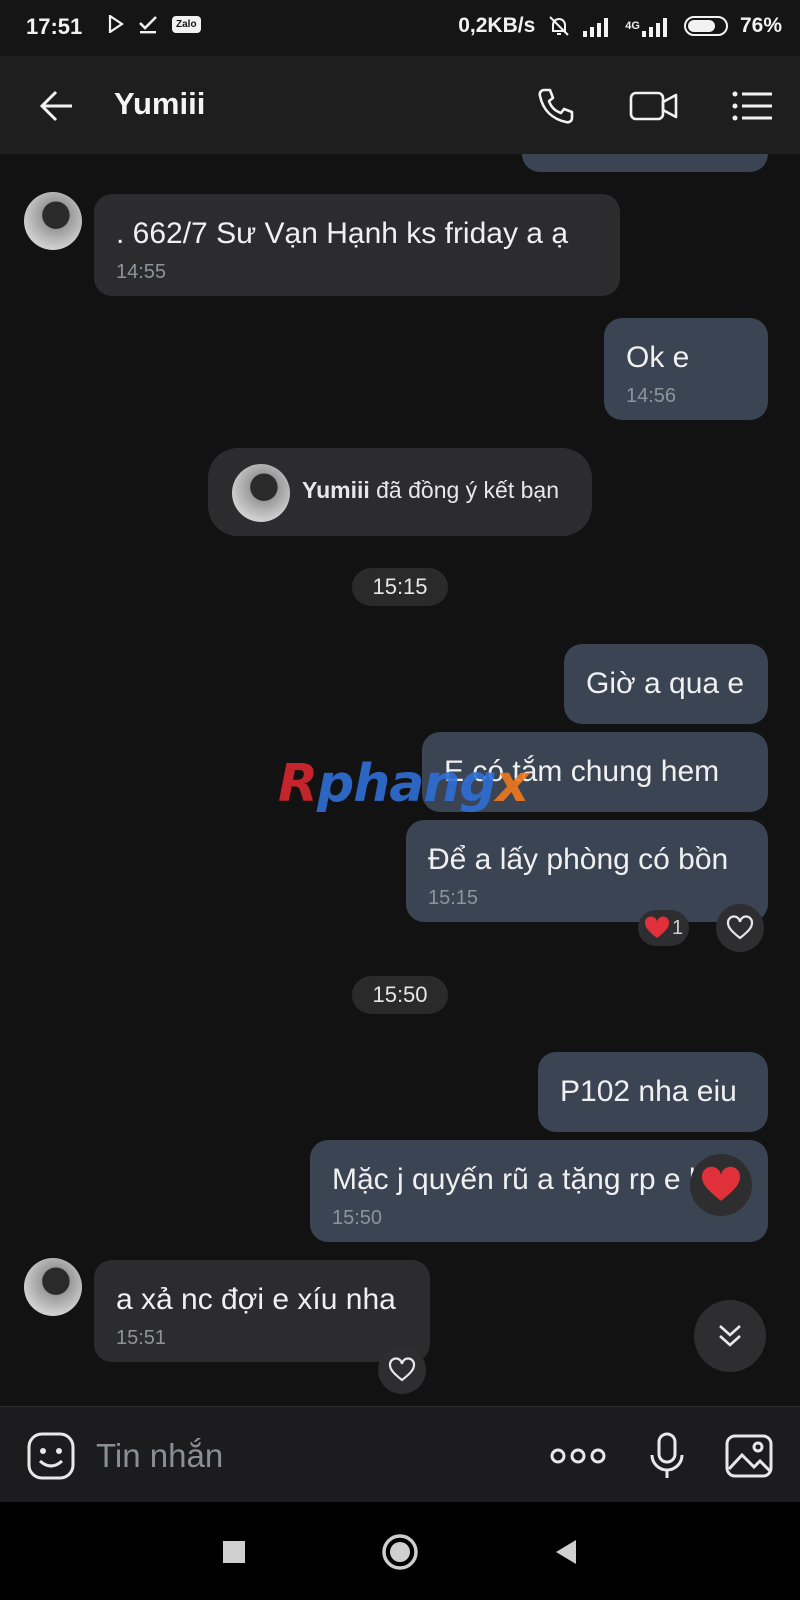  I want to click on emoji-sticker-icon, so click(51, 1456).